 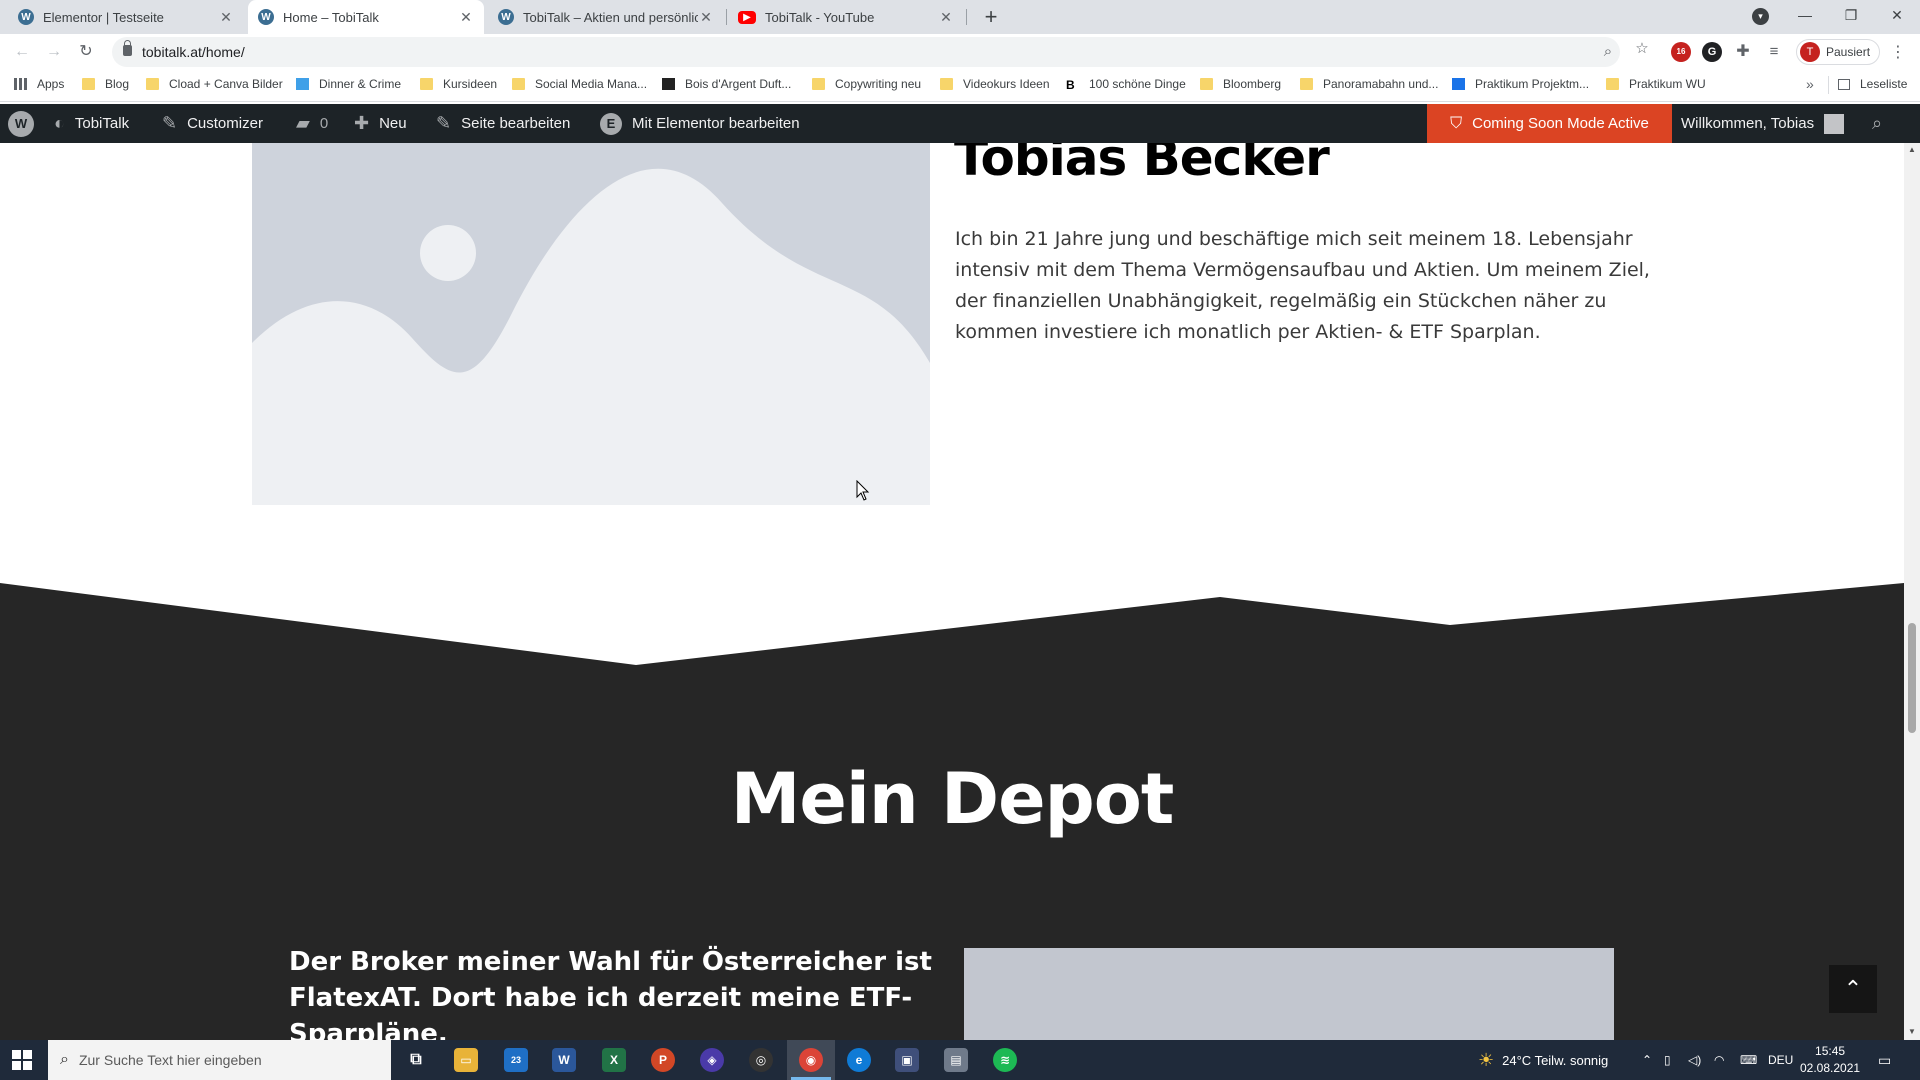 I want to click on clock-time: 15:45, so click(x=1830, y=1051).